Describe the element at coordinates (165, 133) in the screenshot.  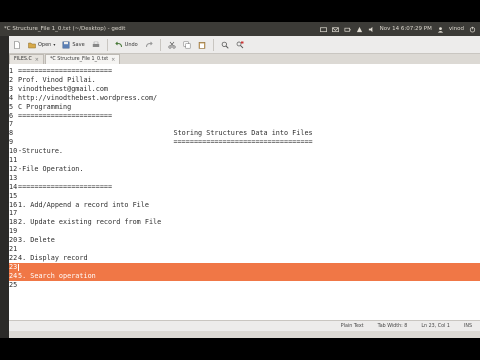
I see `line-text: Storing Structures Data into Files` at that location.